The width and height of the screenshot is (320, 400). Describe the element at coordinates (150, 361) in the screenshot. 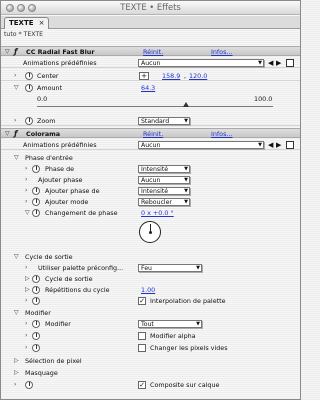

I see `pixel-selection-group: ▷ Sélection de pixel` at that location.